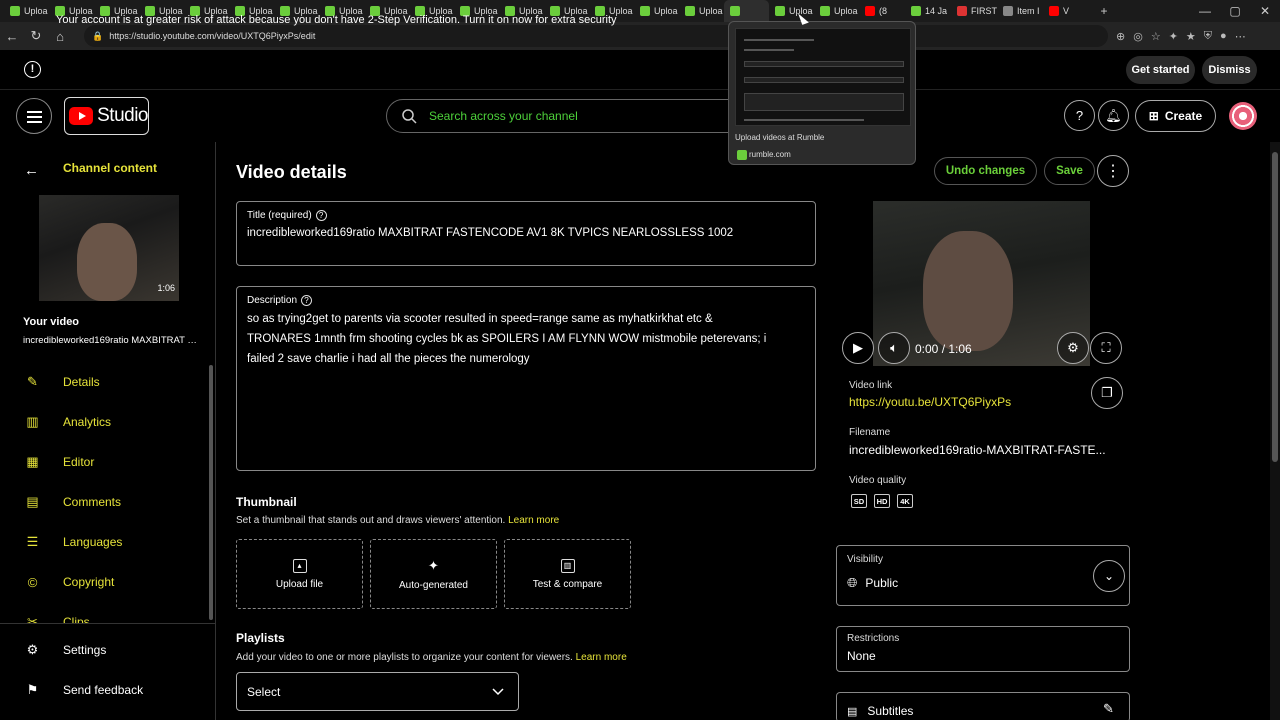 This screenshot has width=1280, height=720. I want to click on tab-preview-domain: rumble.com, so click(770, 154).